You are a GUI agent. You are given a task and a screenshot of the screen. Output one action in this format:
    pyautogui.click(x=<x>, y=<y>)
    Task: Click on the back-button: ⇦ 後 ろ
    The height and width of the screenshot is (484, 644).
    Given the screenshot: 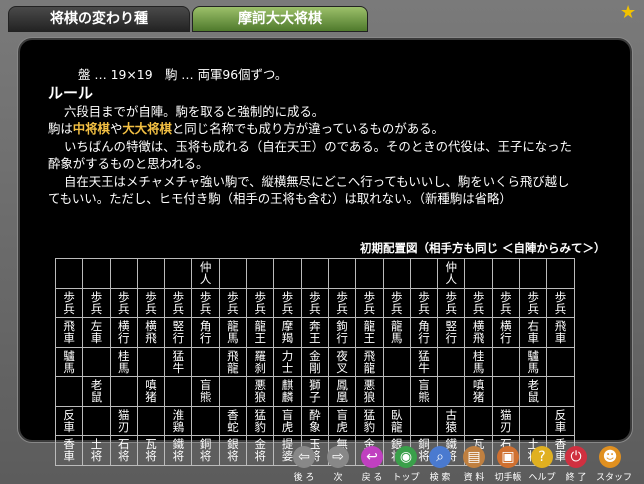 What is the action you would take?
    pyautogui.click(x=304, y=464)
    